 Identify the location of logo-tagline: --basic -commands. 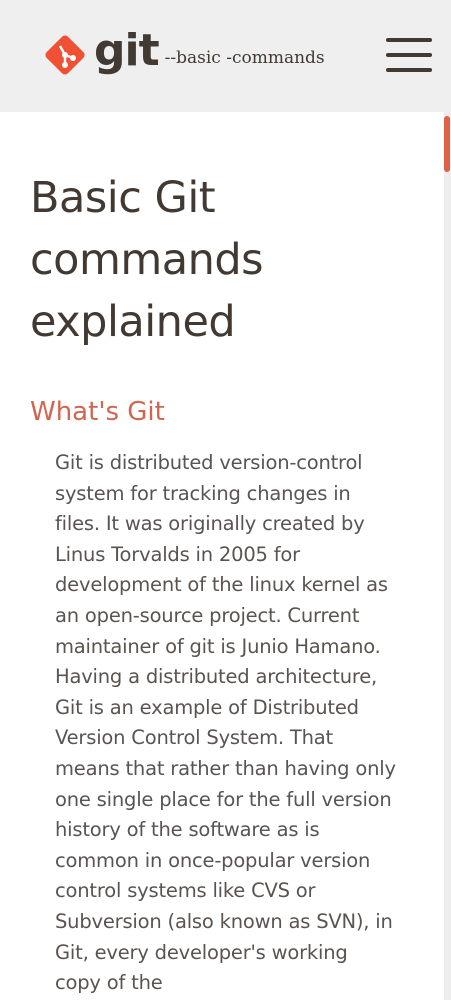
(244, 58).